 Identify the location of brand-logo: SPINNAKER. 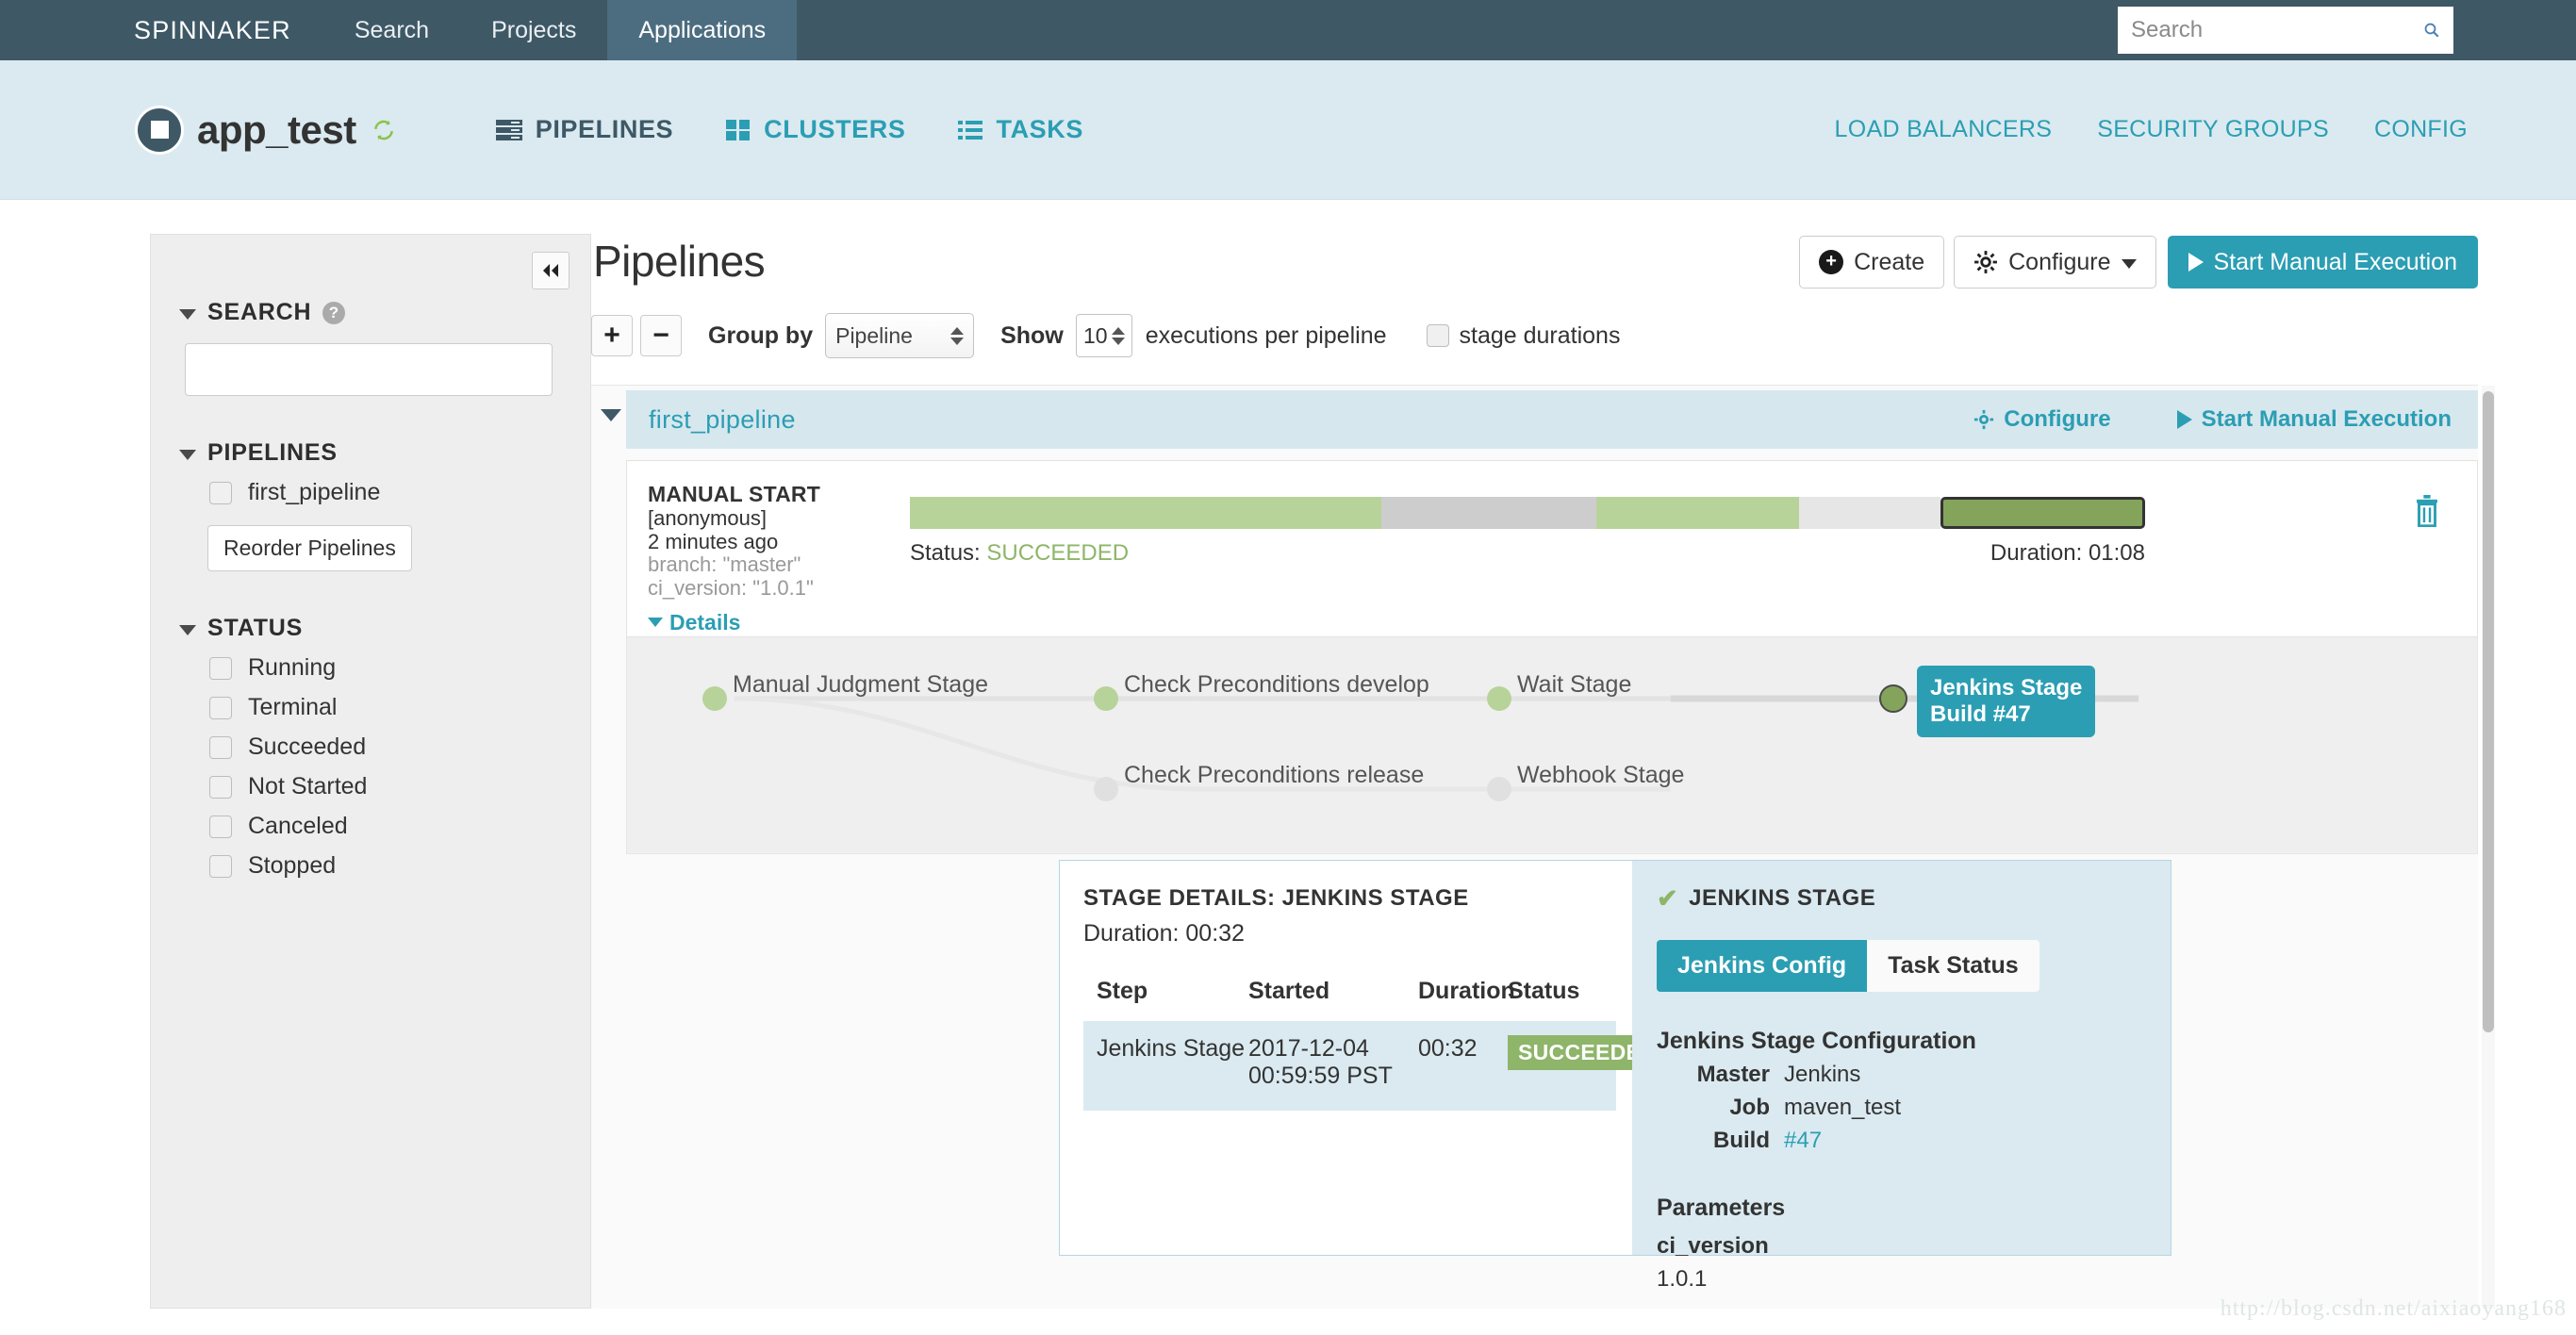
(161, 30).